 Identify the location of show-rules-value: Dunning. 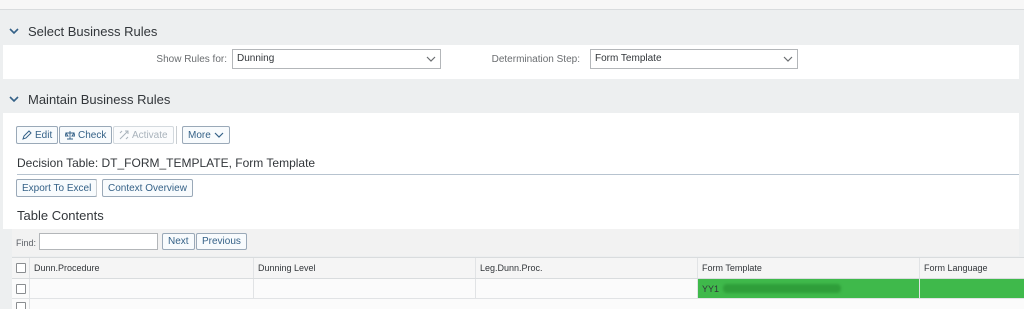
(256, 58).